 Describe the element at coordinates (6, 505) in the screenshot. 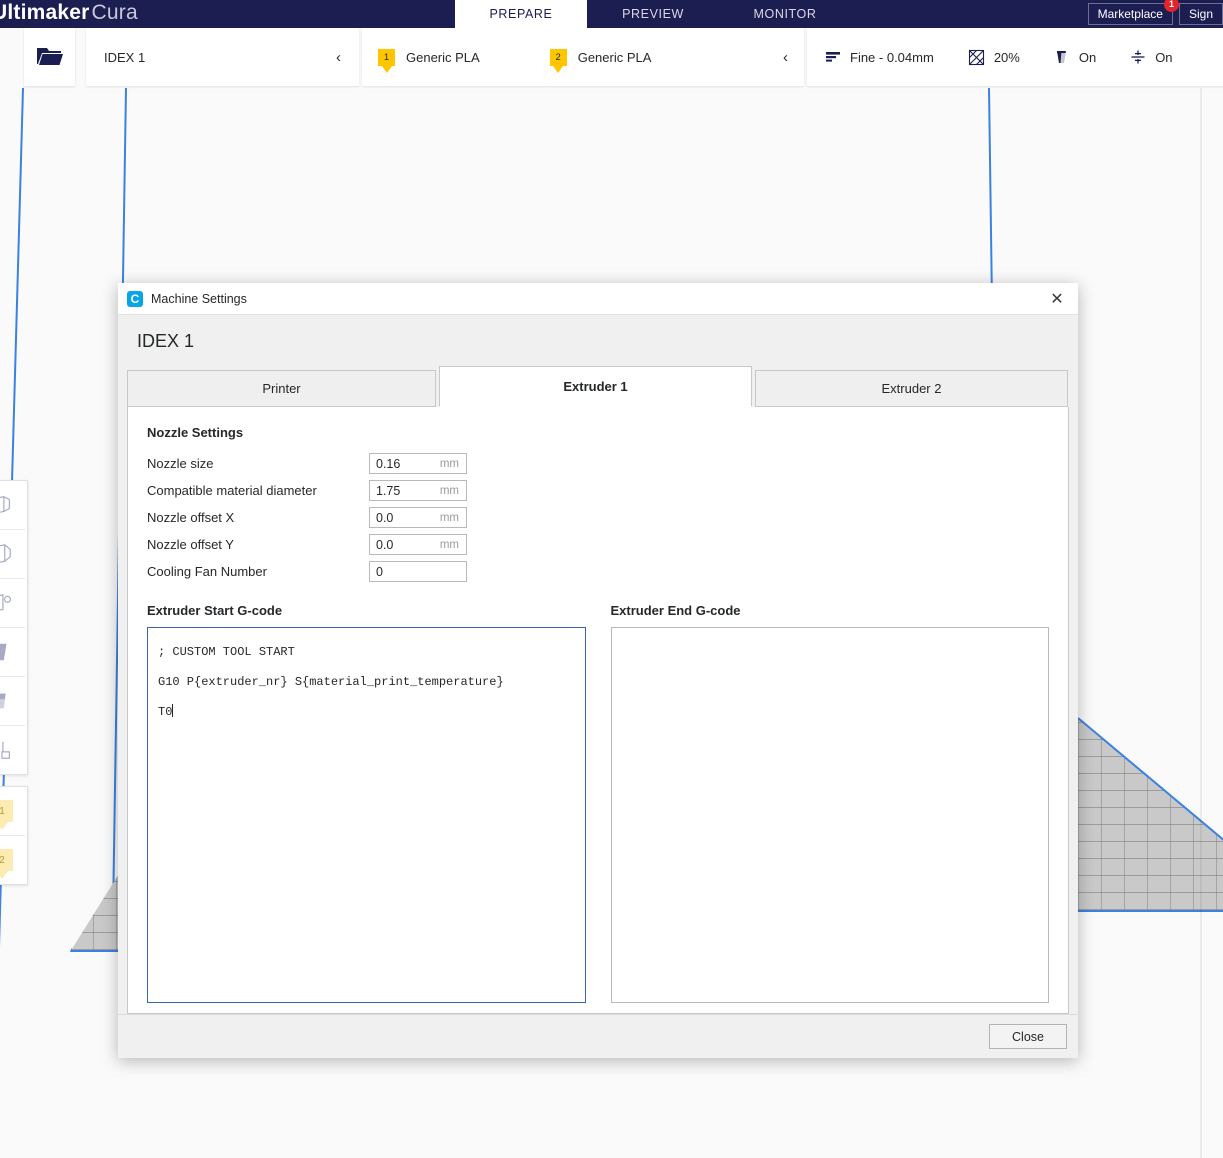

I see `move-tool-icon` at that location.